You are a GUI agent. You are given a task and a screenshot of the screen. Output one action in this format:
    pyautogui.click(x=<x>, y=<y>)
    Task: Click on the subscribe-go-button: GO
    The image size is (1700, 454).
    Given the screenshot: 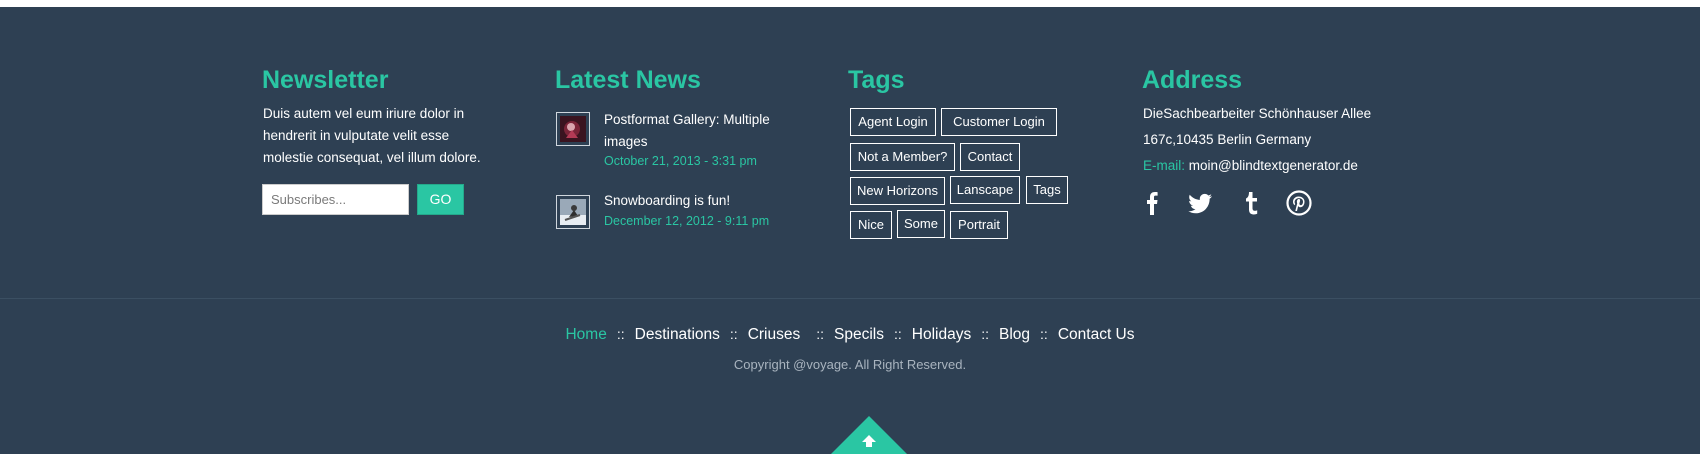 What is the action you would take?
    pyautogui.click(x=440, y=199)
    